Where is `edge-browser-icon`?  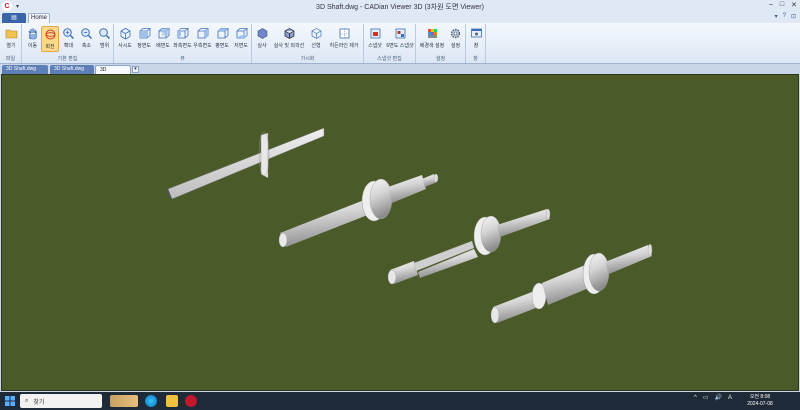
edge-browser-icon is located at coordinates (151, 401).